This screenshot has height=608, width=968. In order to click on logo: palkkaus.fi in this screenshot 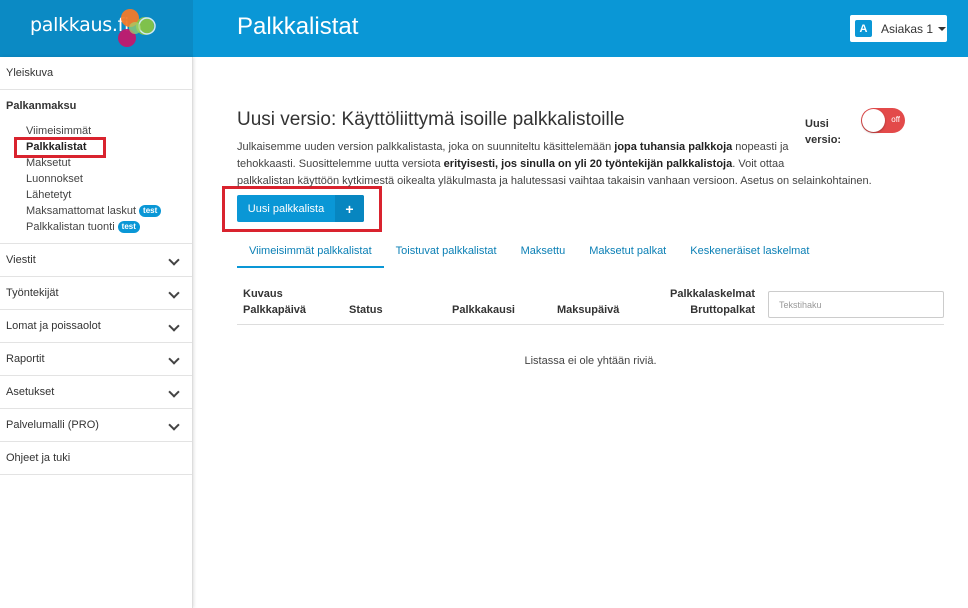, I will do `click(96, 28)`.